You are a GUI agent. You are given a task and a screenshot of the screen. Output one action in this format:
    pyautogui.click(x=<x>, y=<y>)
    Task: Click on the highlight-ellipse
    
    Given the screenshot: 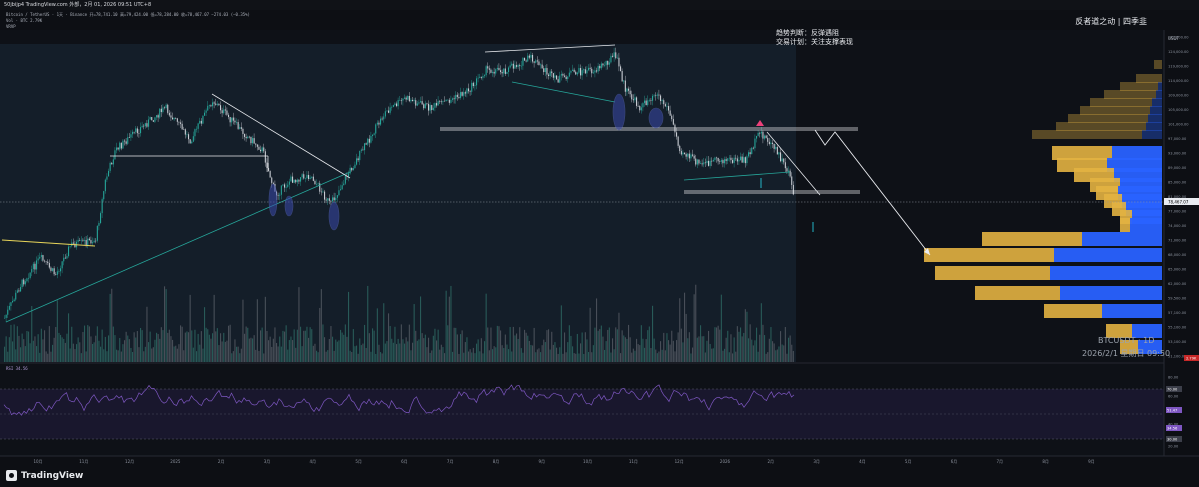 What is the action you would take?
    pyautogui.click(x=273, y=200)
    